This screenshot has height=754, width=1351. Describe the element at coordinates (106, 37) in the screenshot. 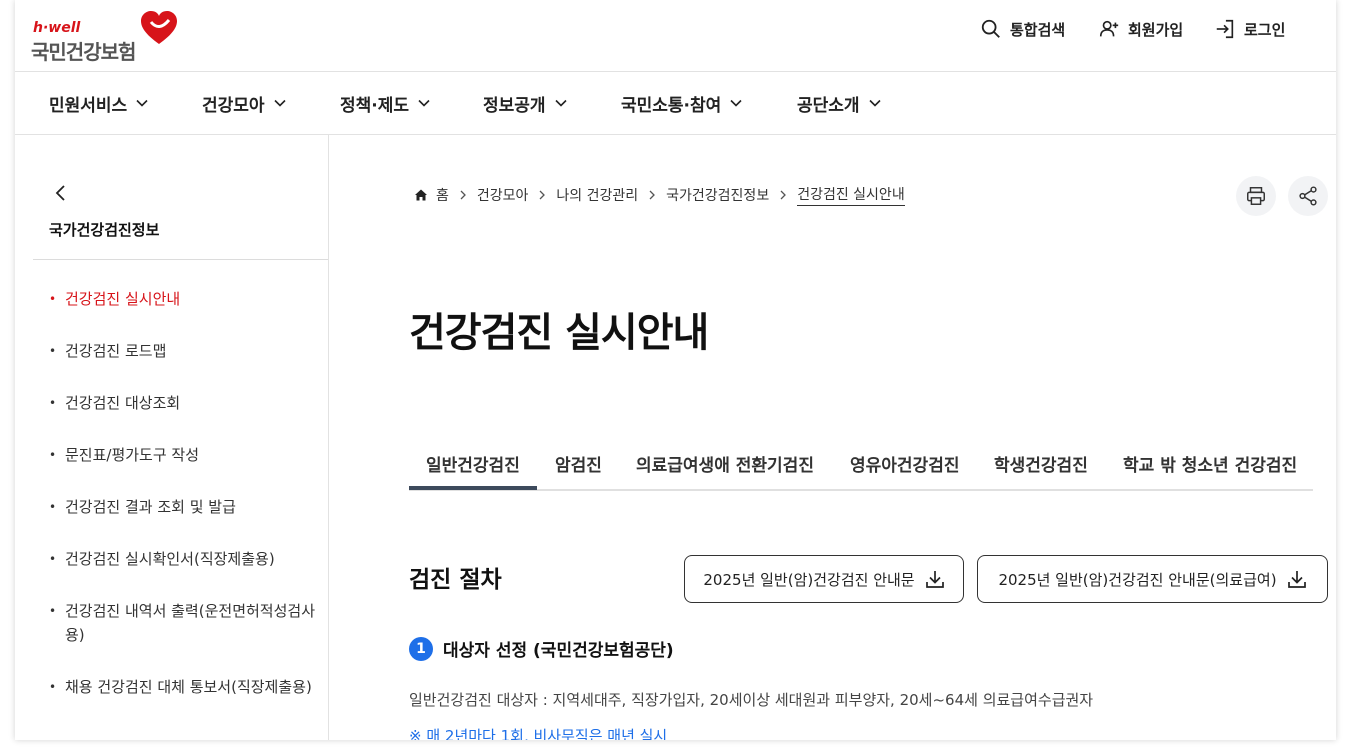

I see `logo: h·well 국민건강보험` at that location.